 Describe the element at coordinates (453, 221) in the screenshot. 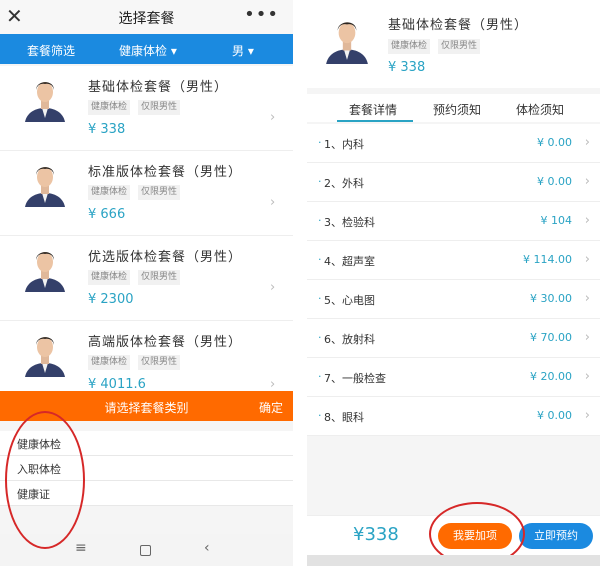

I see `exam-item-row: · 3、检验科 ¥ 104 ›` at that location.